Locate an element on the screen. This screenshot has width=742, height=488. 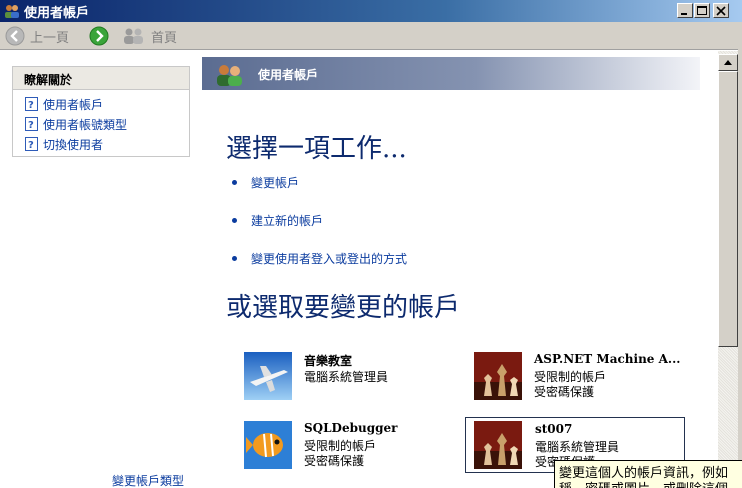
account-name: 音樂教室 is located at coordinates (328, 361).